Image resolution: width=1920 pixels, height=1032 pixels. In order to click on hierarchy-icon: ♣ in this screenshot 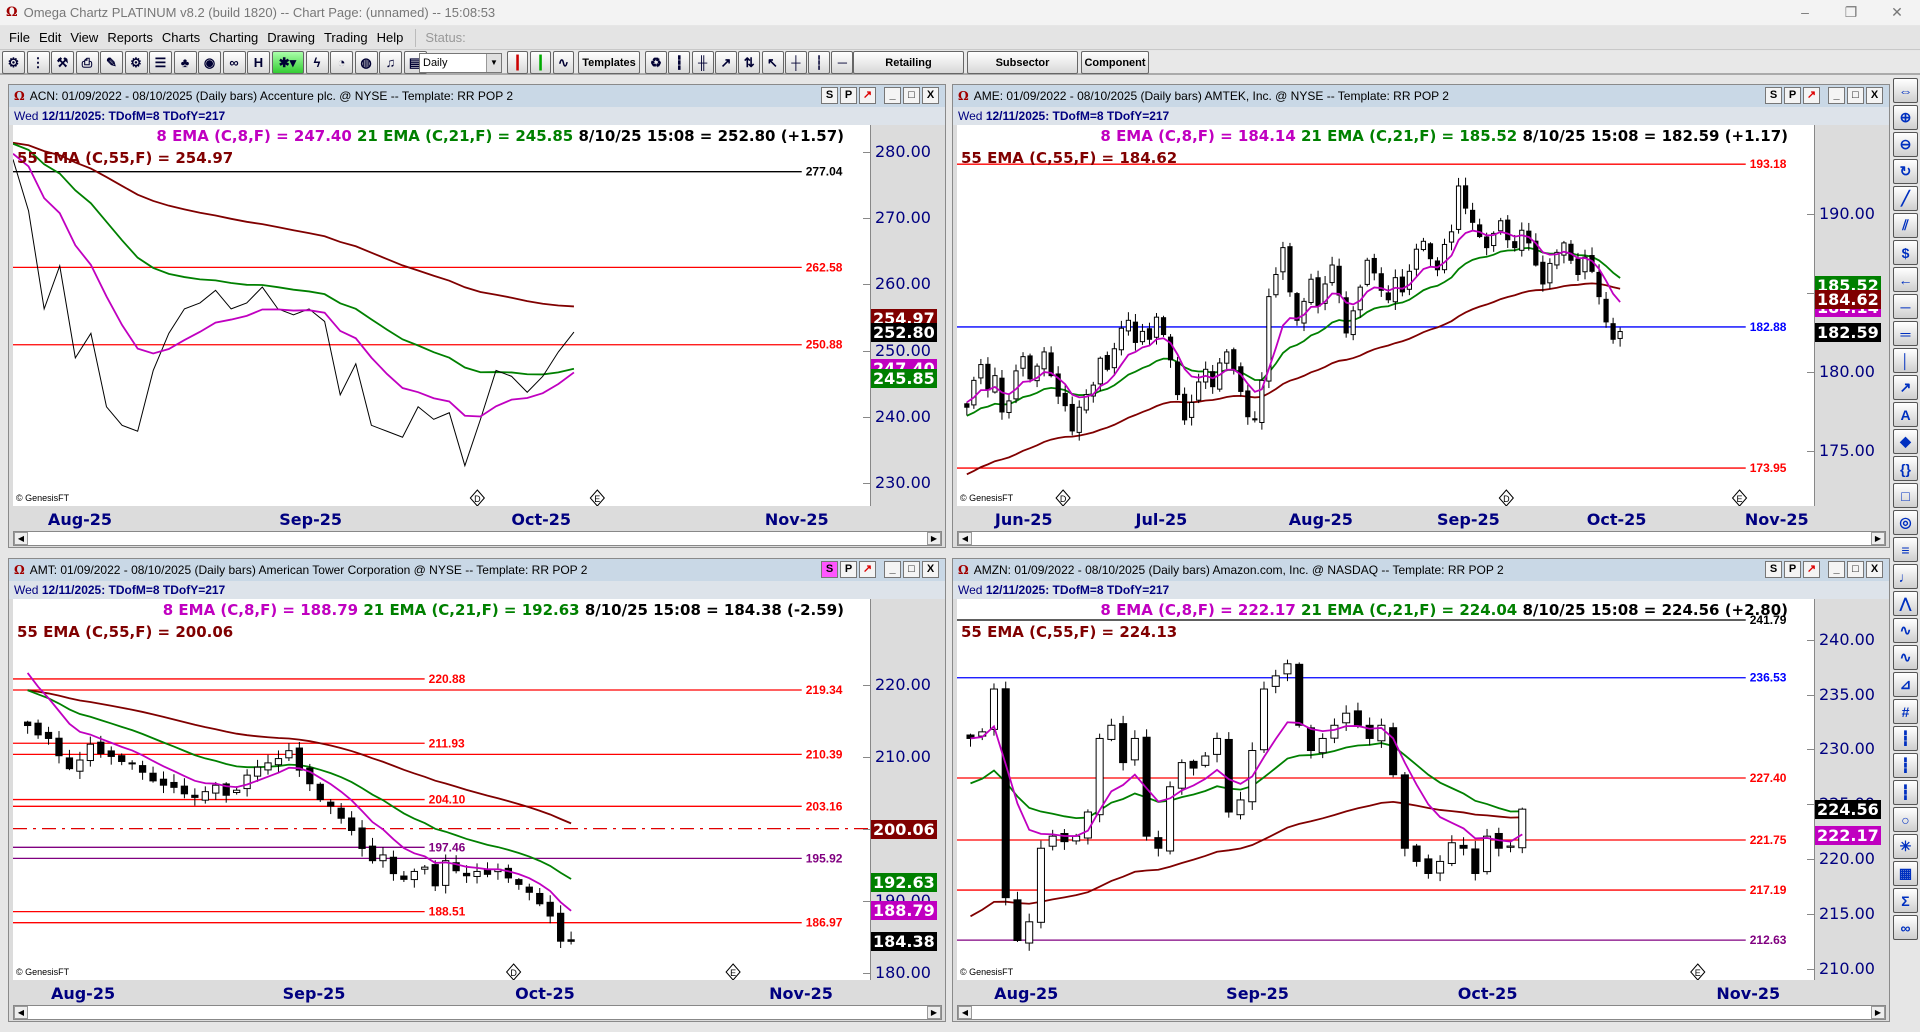, I will do `click(185, 62)`.